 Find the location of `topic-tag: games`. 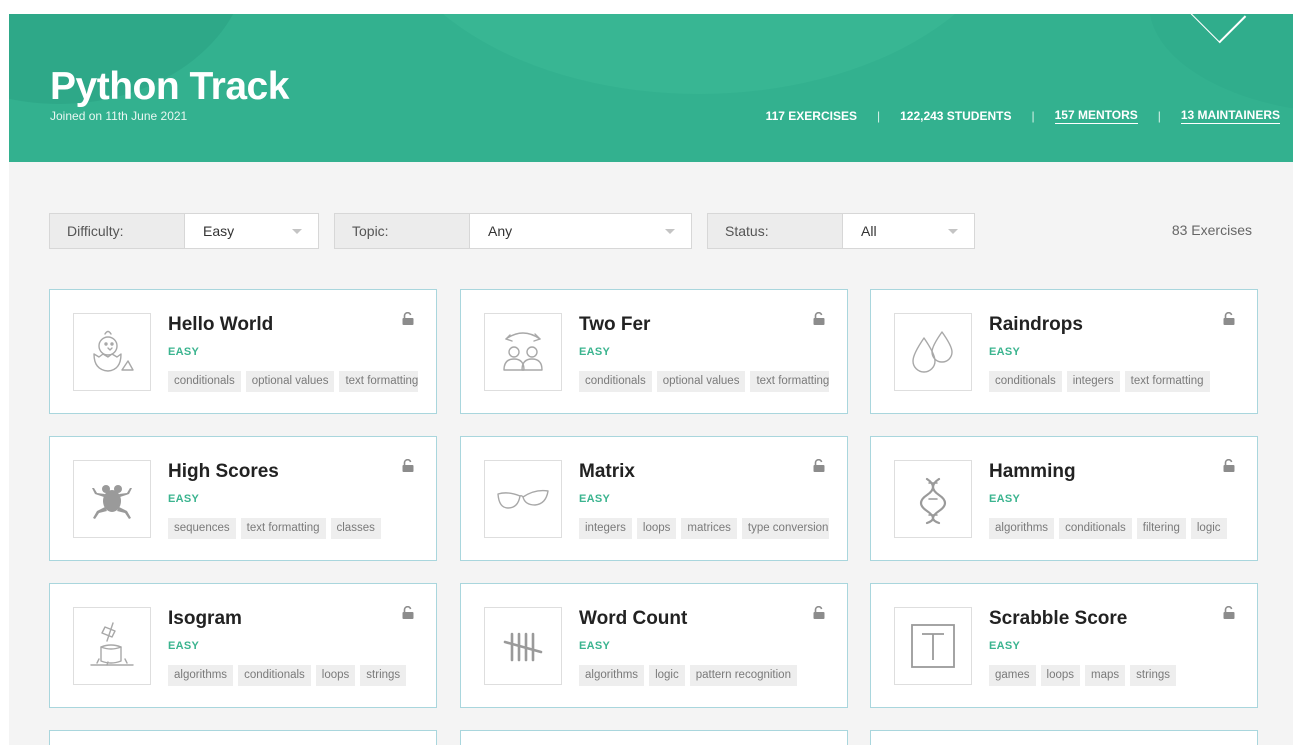

topic-tag: games is located at coordinates (1012, 675).